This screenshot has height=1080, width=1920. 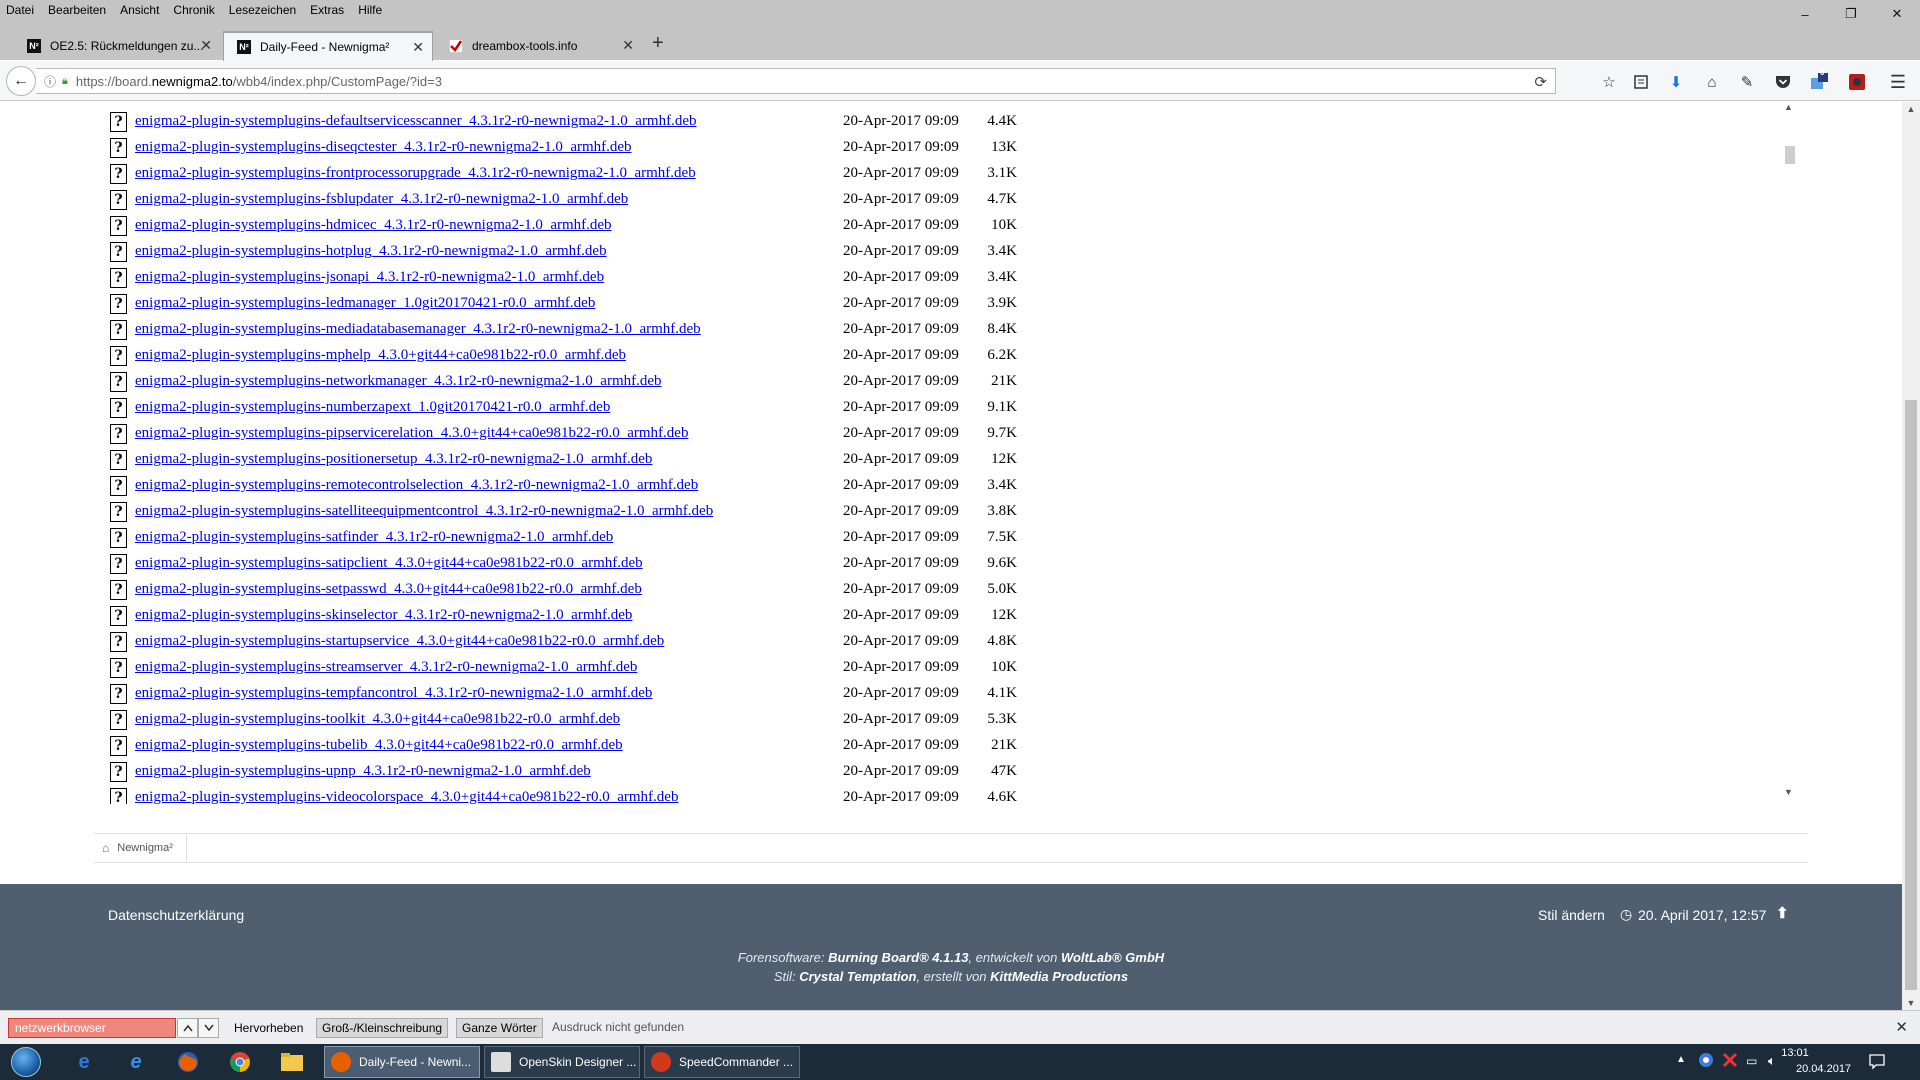 I want to click on new-tab-button: +, so click(x=658, y=43).